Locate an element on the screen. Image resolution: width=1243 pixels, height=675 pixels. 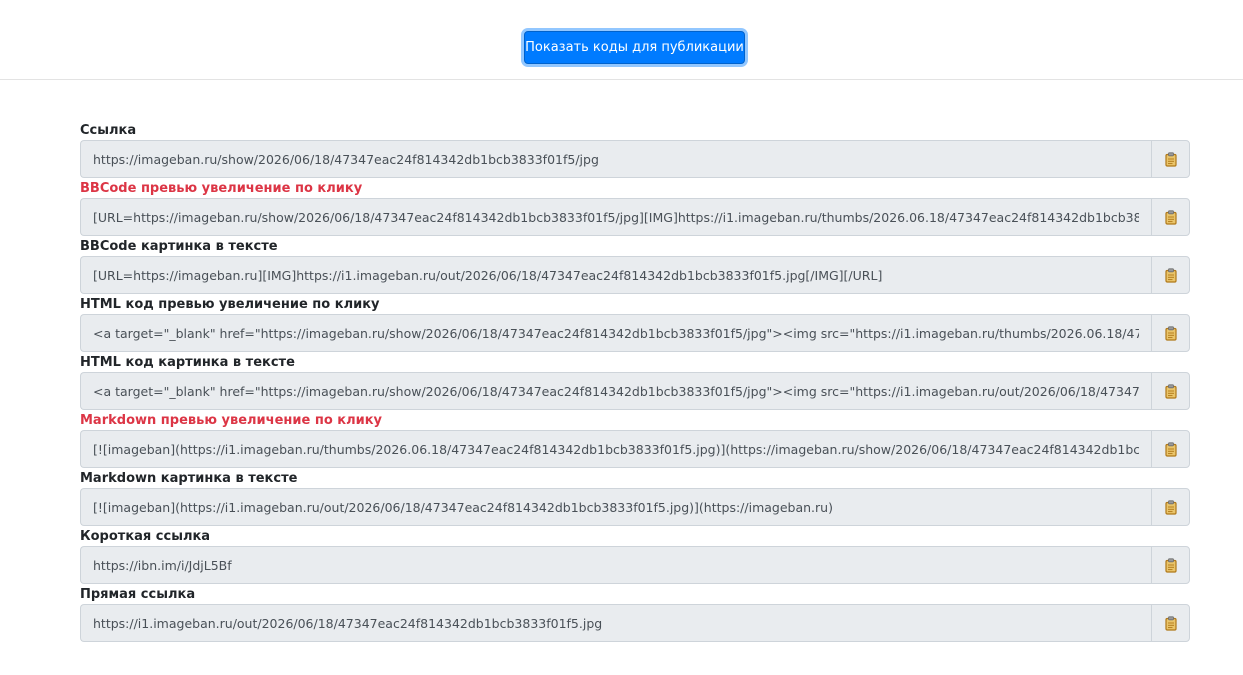
code-label: Ссылка is located at coordinates (108, 130).